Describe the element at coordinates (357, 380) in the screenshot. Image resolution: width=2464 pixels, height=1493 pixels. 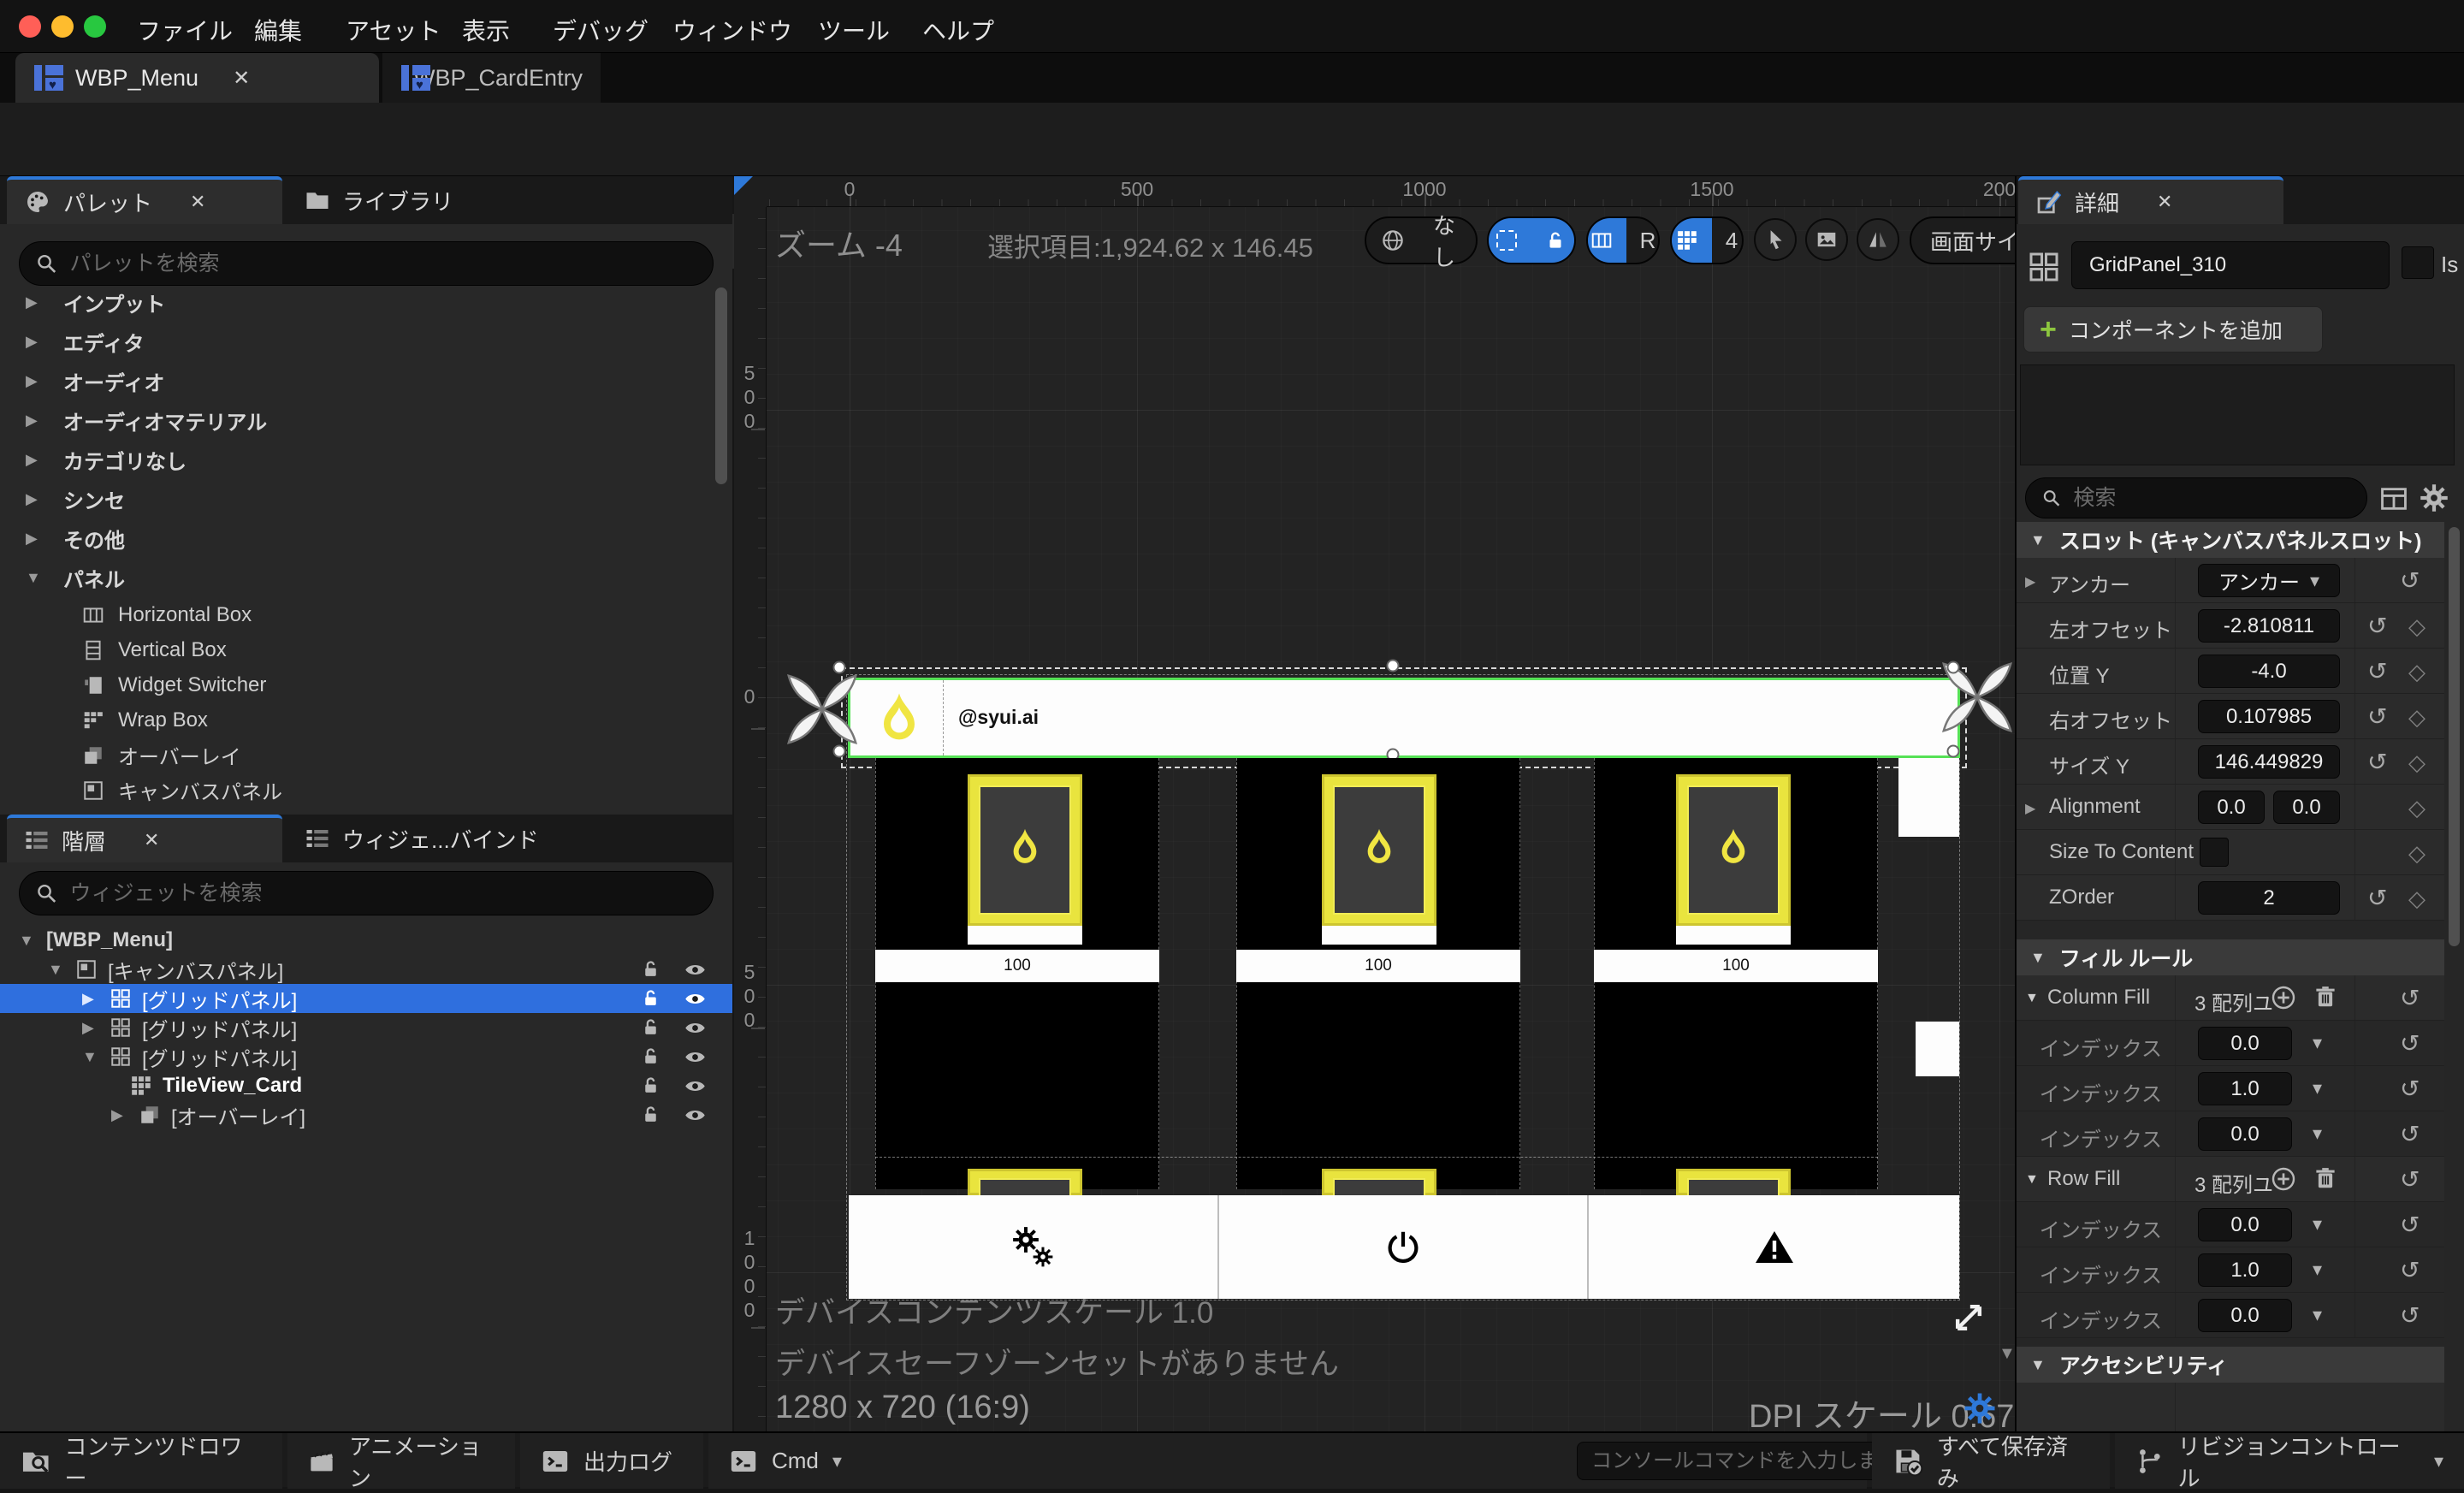
I see `palette-category-audio: ▶ オーディオ` at that location.